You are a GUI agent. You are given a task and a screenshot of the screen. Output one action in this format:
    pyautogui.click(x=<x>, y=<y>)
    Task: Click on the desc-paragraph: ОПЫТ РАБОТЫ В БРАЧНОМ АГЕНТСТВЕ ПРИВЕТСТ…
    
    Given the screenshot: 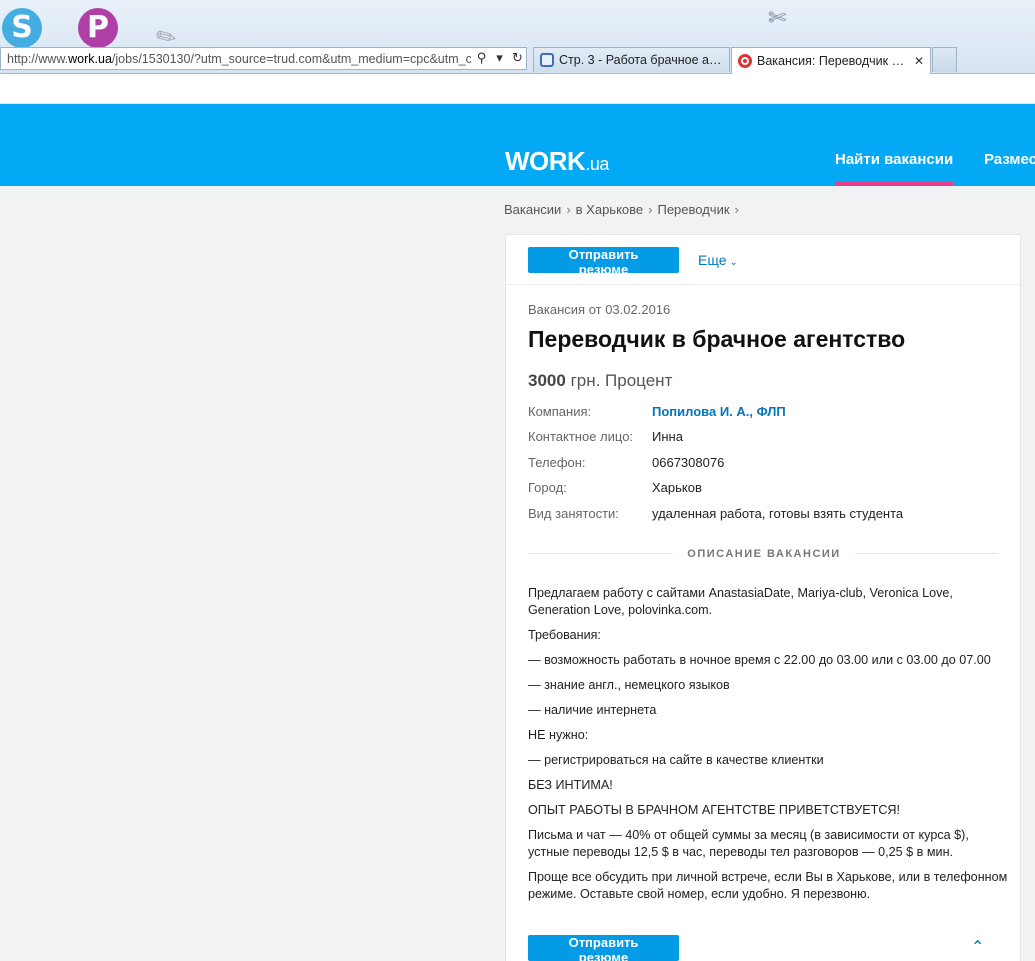 What is the action you would take?
    pyautogui.click(x=714, y=810)
    